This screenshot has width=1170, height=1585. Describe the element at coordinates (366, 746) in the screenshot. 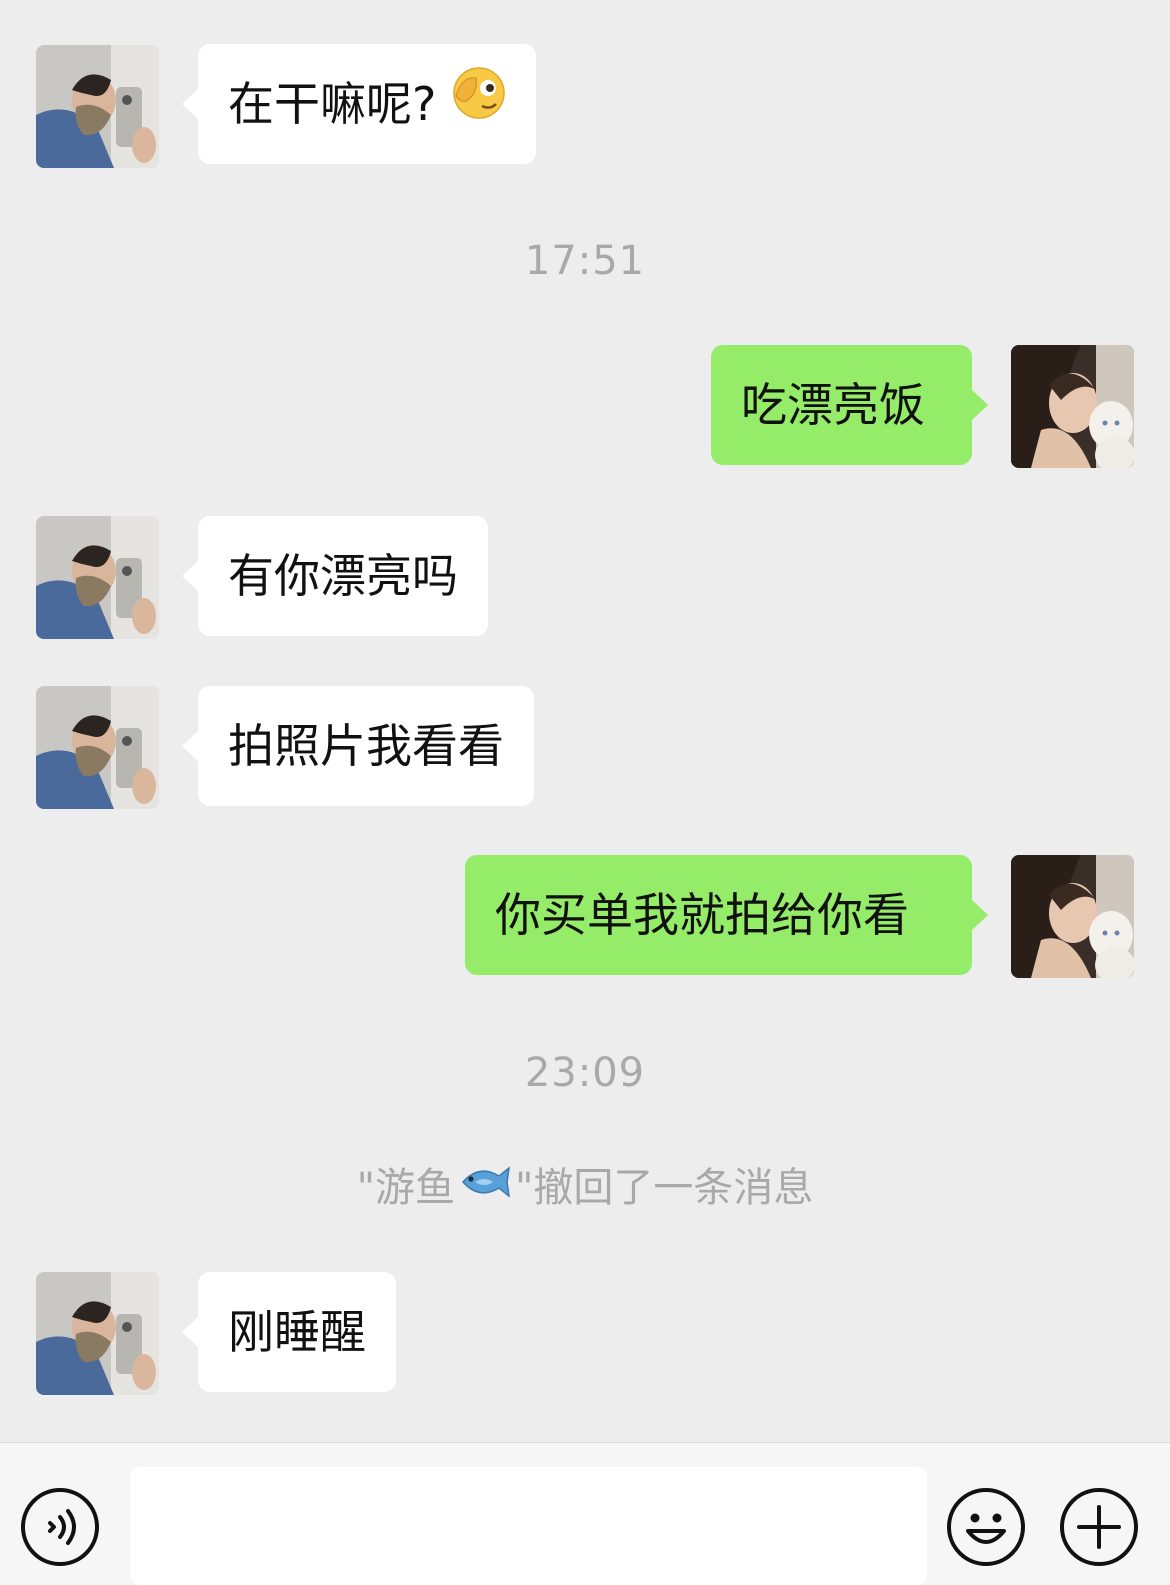

I see `message-text: 拍照片我看看` at that location.